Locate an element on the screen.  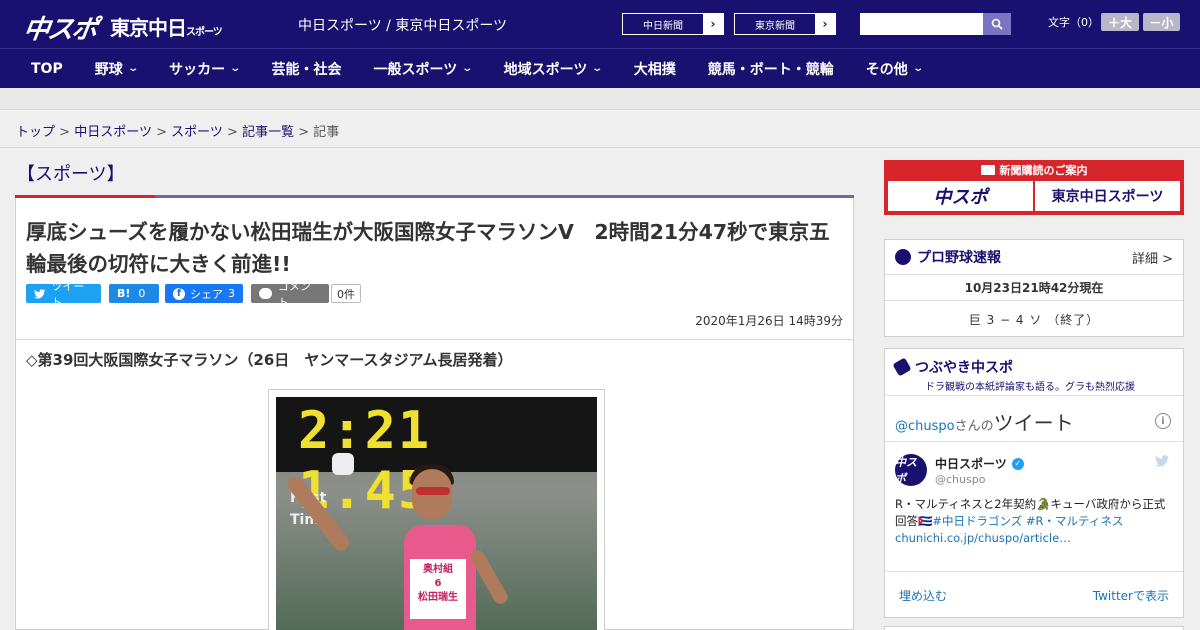
nav-label: 競馬・ボート・競輪 is located at coordinates (770, 69).